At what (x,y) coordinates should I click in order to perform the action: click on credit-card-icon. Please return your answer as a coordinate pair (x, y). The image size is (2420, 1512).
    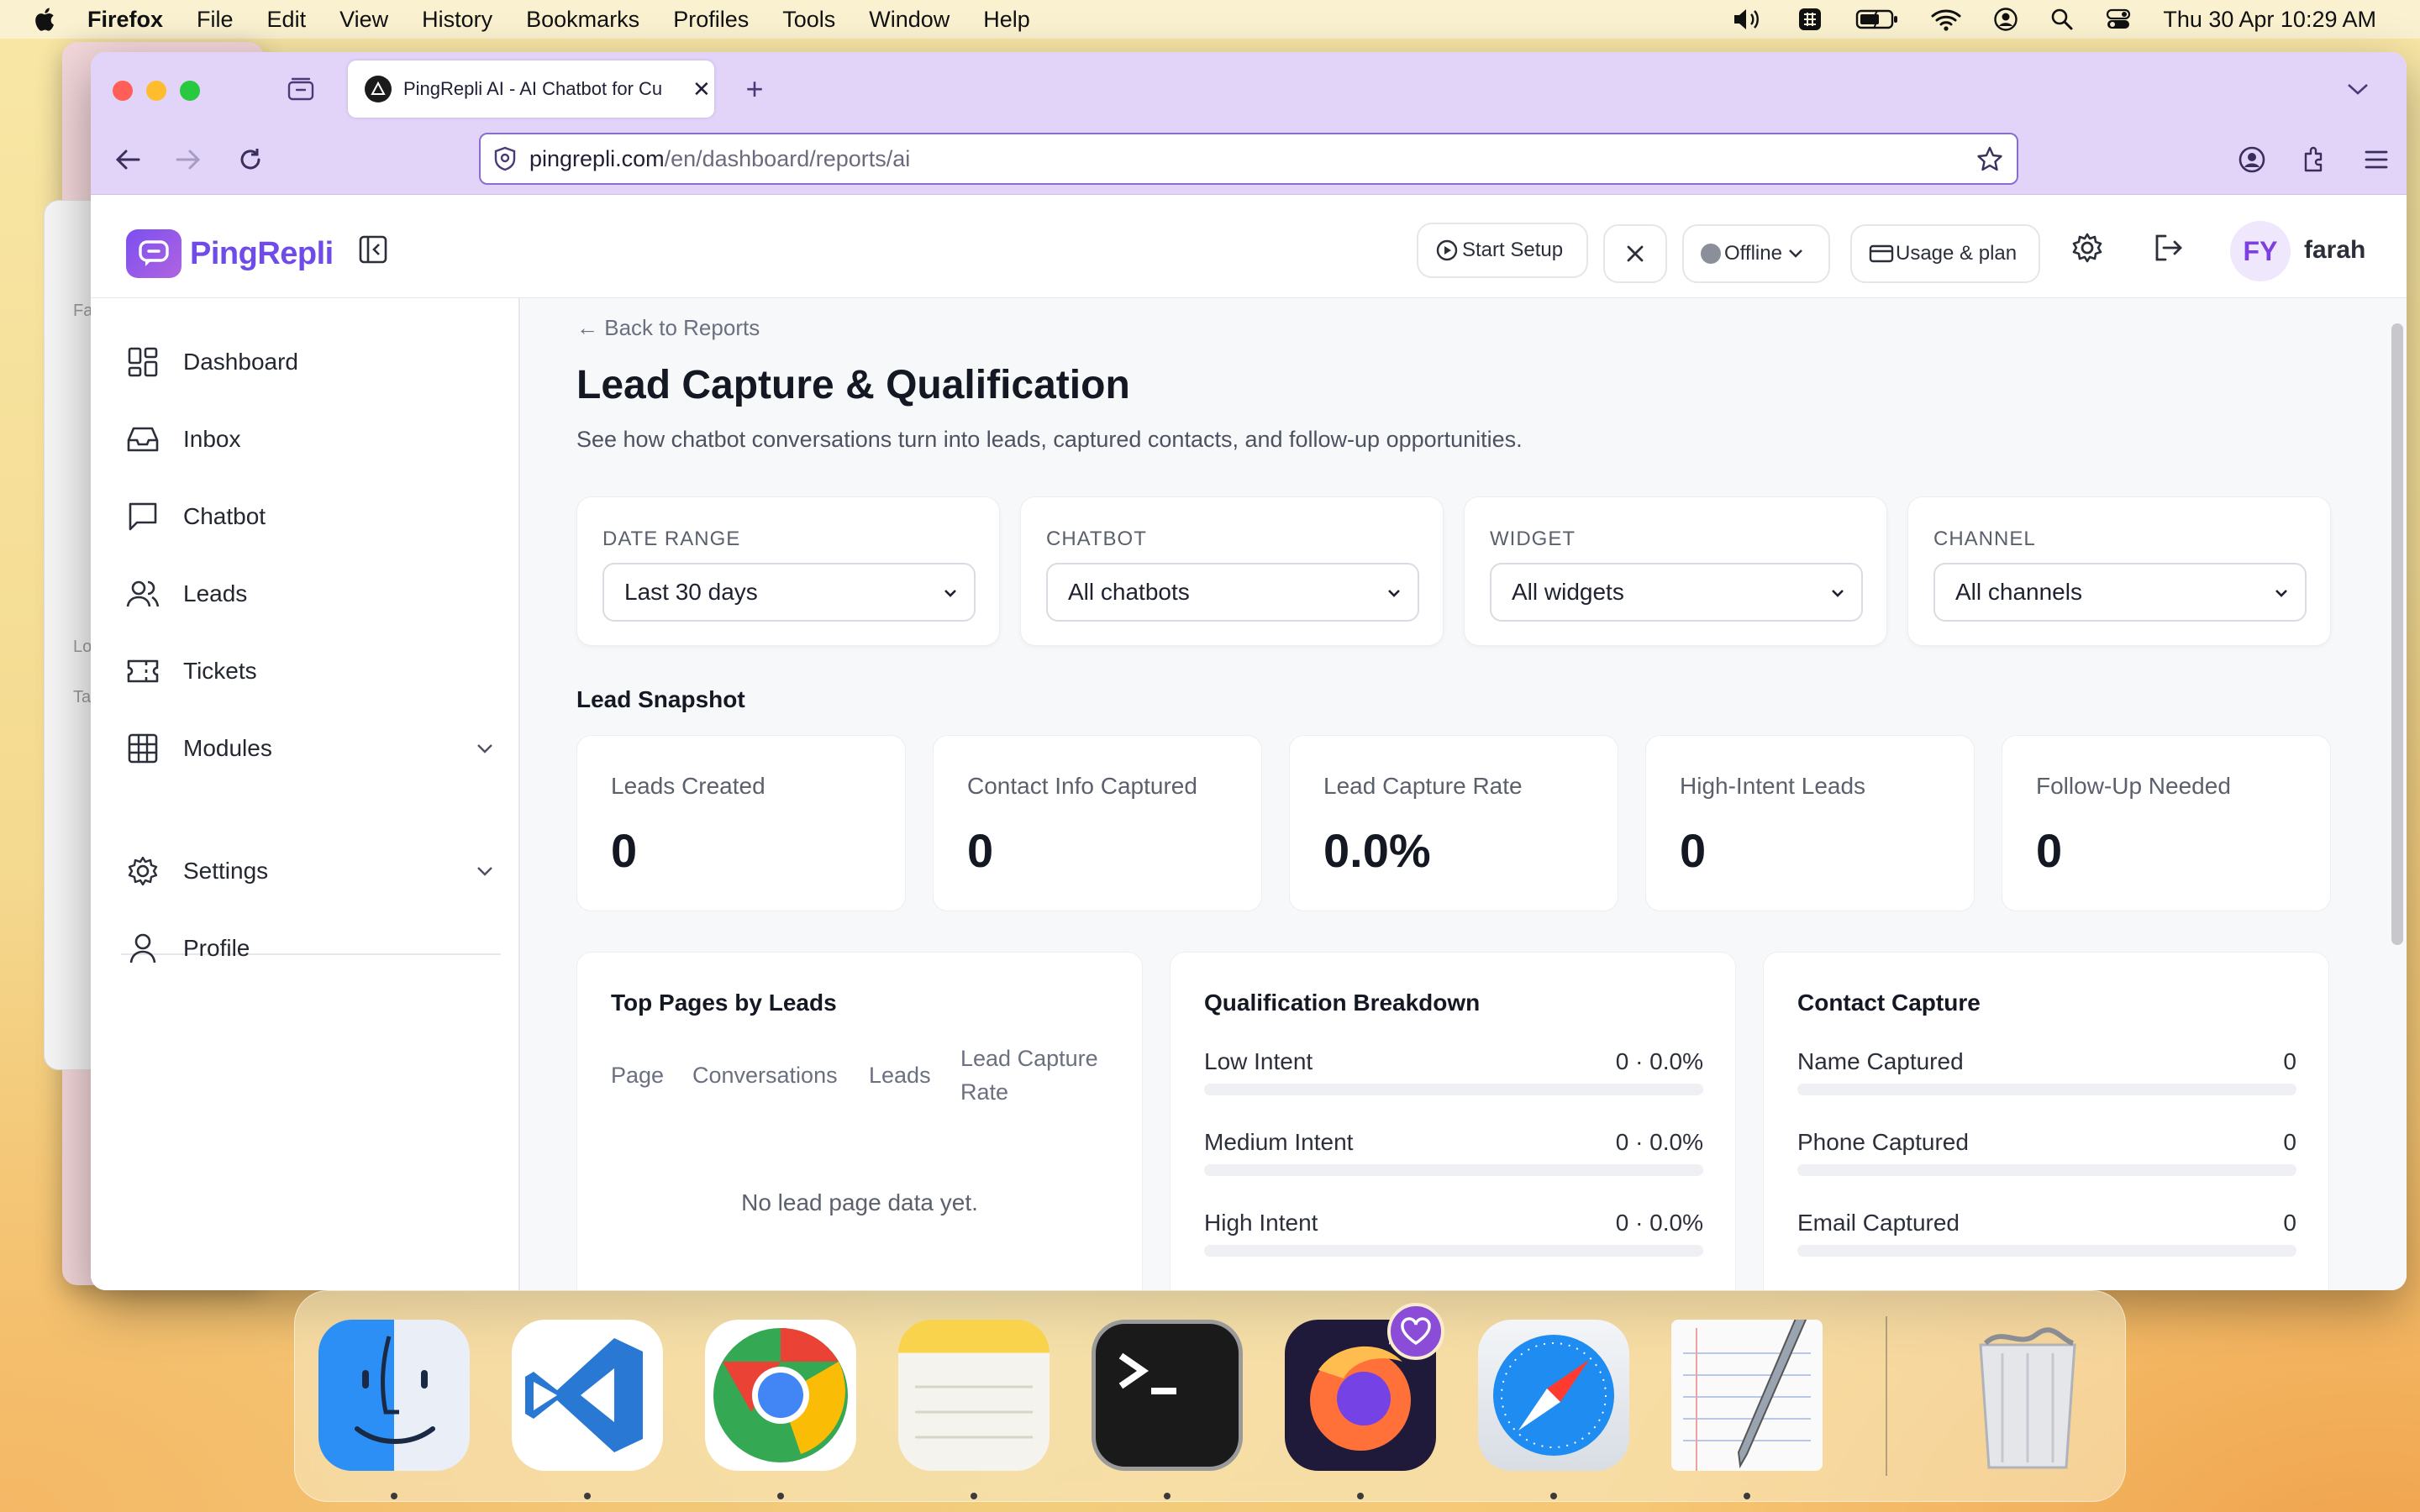
    Looking at the image, I should click on (1881, 253).